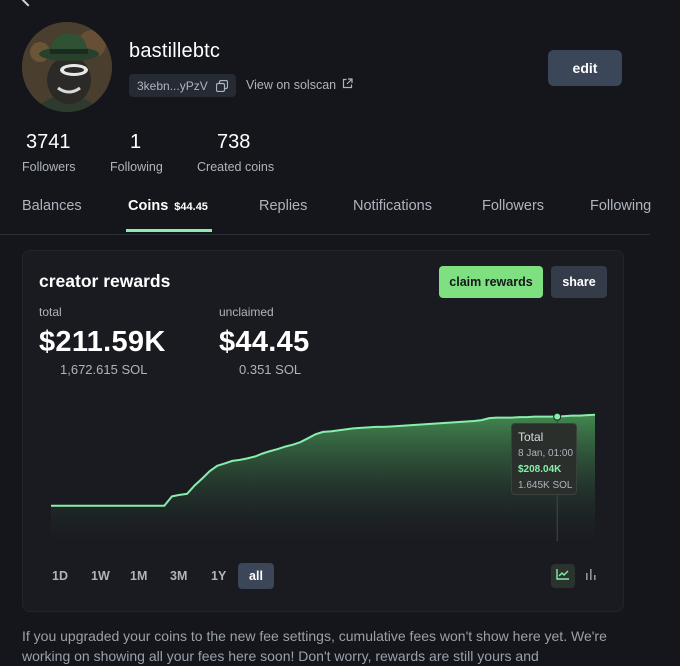 The image size is (680, 666). I want to click on tab-coins-badge: $44.45, so click(191, 207).